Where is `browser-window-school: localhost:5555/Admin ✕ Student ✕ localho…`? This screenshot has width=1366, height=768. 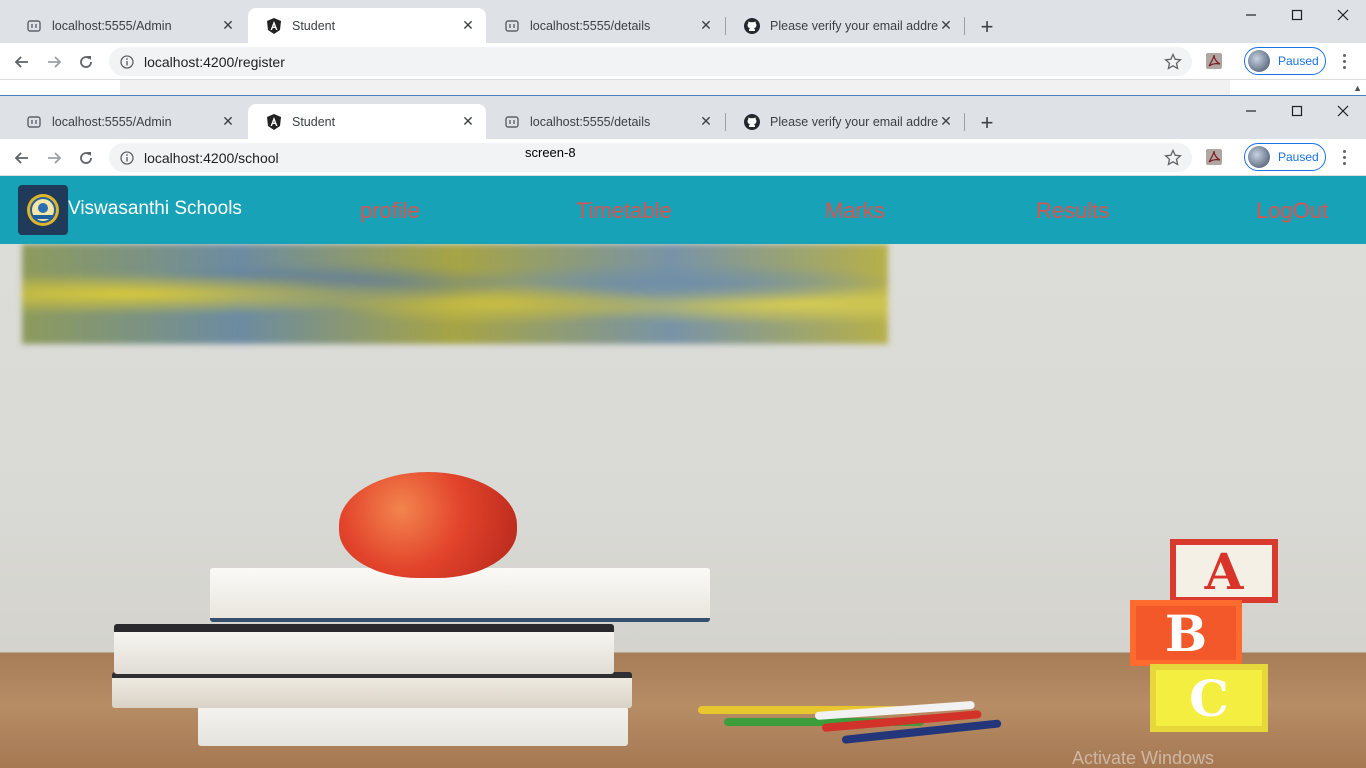
browser-window-school: localhost:5555/Admin ✕ Student ✕ localho… is located at coordinates (683, 136).